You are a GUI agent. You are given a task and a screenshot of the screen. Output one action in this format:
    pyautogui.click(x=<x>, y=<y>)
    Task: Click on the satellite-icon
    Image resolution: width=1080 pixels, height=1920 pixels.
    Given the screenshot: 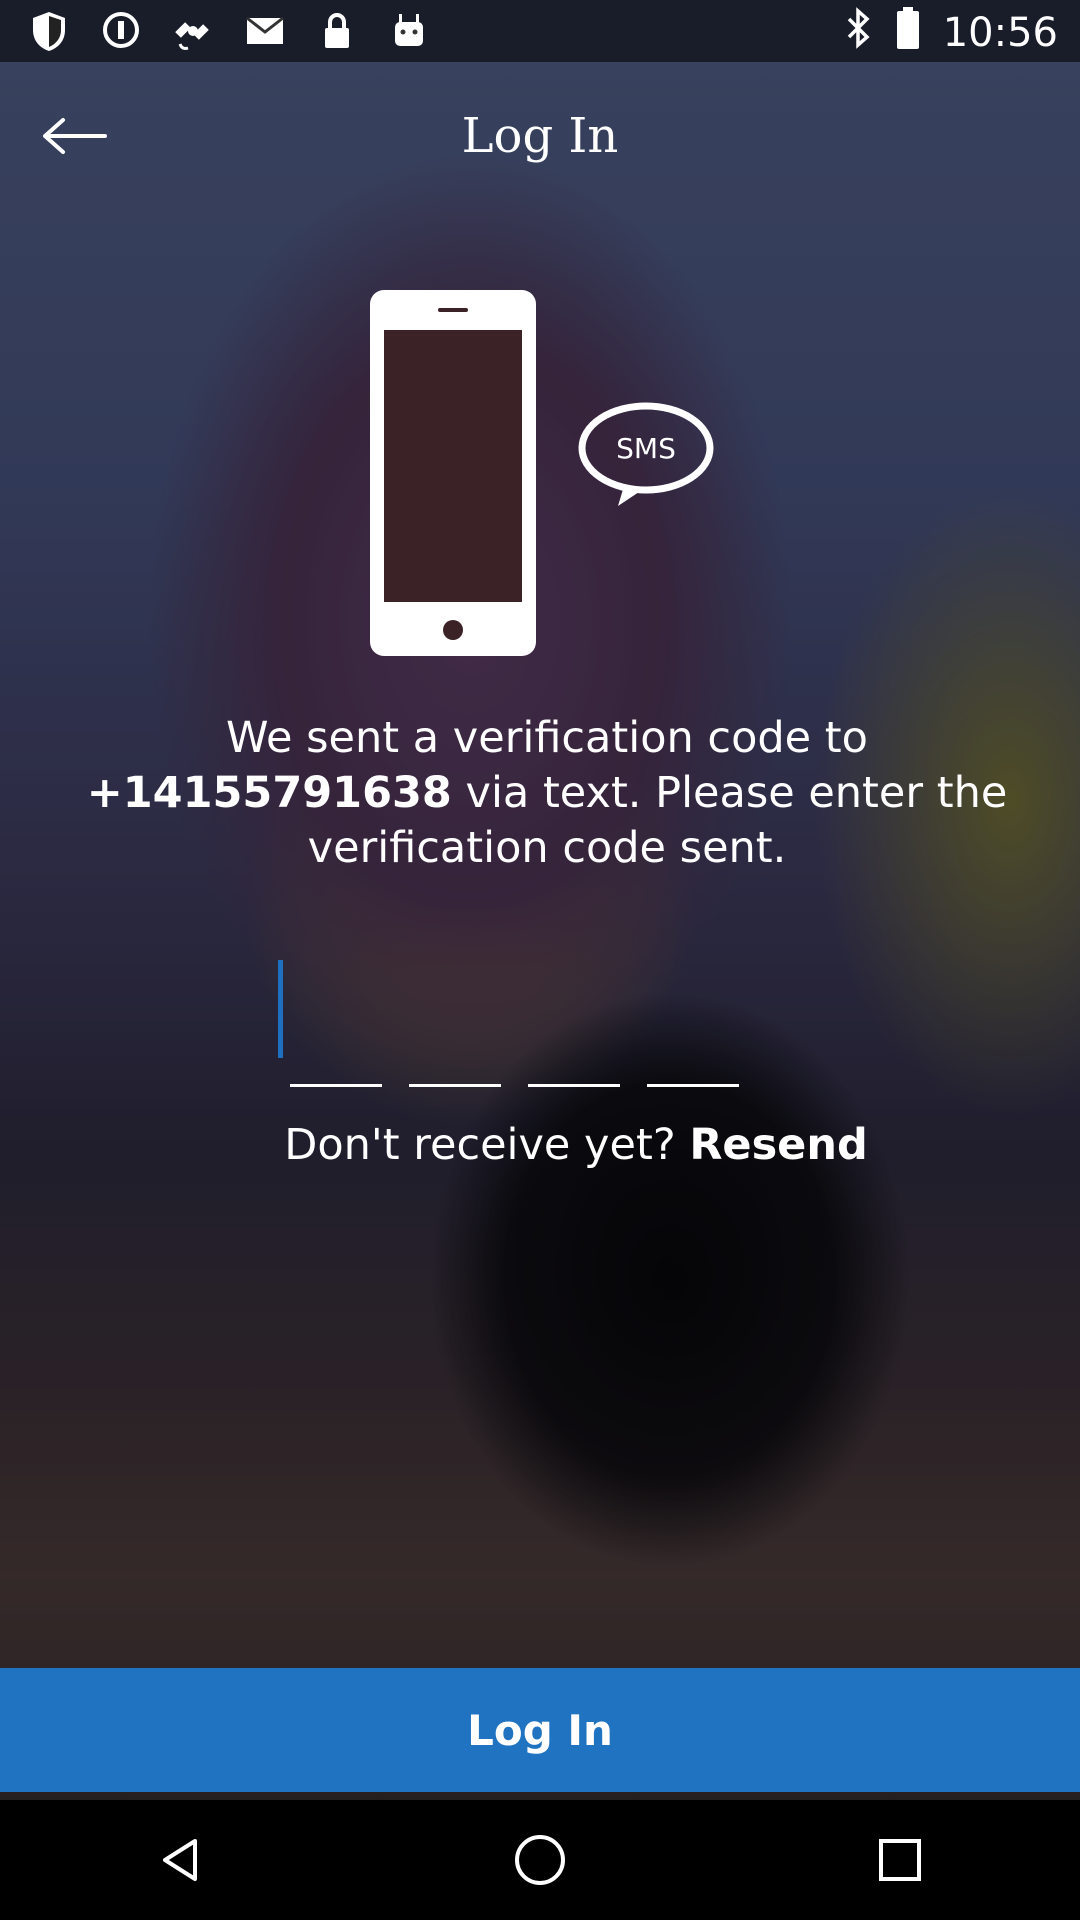 What is the action you would take?
    pyautogui.click(x=193, y=31)
    